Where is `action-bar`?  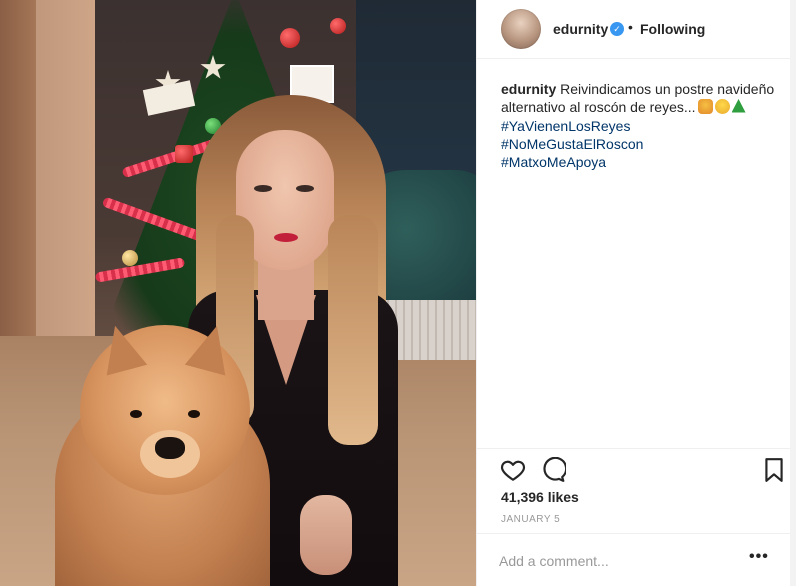
action-bar is located at coordinates (636, 468).